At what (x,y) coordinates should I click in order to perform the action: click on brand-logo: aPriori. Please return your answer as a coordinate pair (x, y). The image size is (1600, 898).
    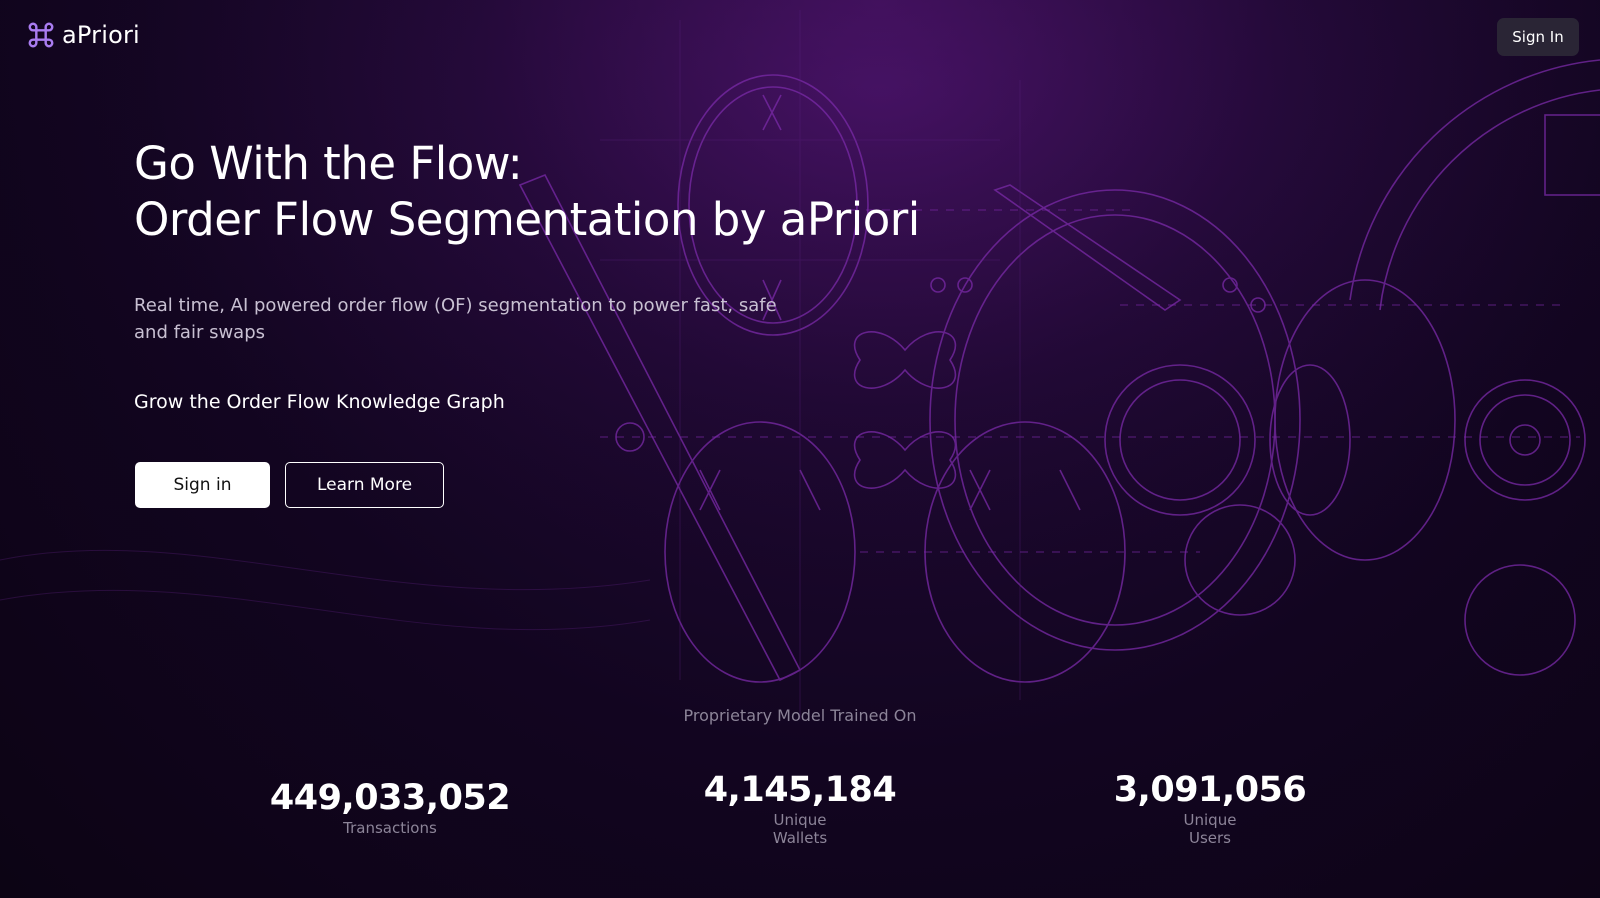
    Looking at the image, I should click on (83, 35).